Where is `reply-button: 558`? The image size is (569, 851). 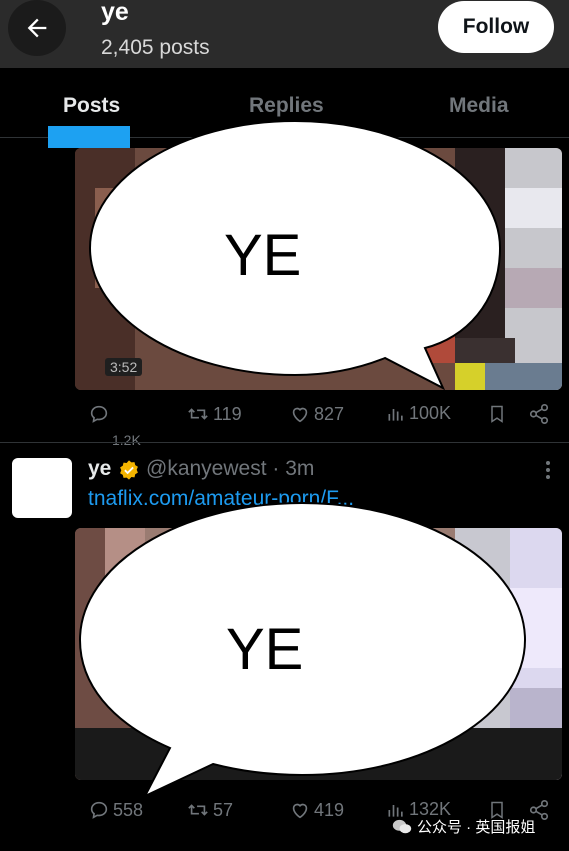 reply-button: 558 is located at coordinates (115, 810).